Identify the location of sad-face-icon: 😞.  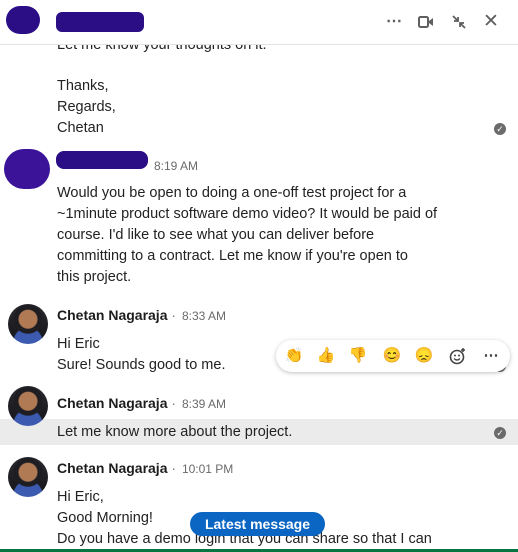
(424, 356).